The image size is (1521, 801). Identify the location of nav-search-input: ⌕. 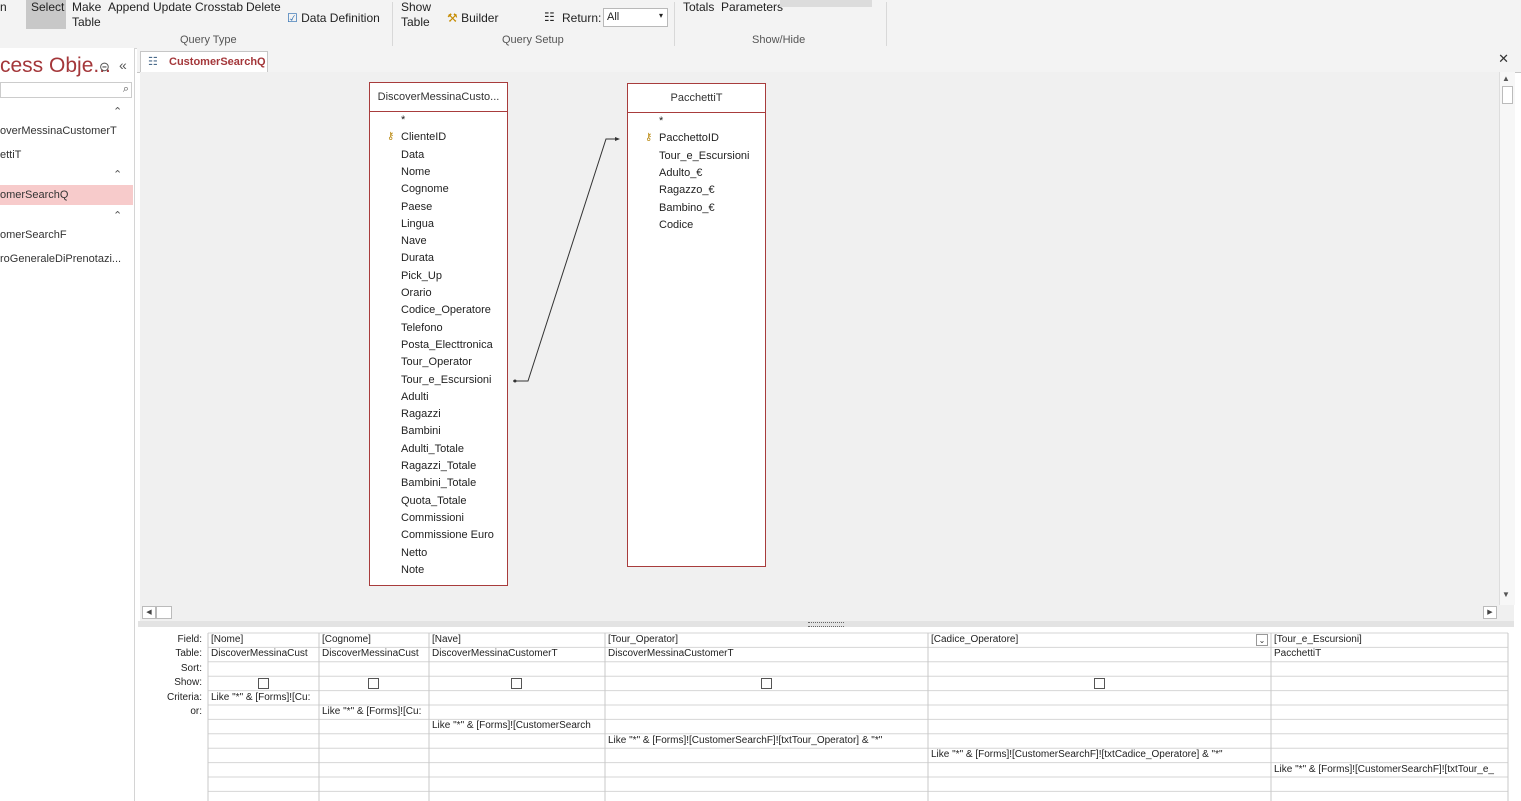
(66, 90).